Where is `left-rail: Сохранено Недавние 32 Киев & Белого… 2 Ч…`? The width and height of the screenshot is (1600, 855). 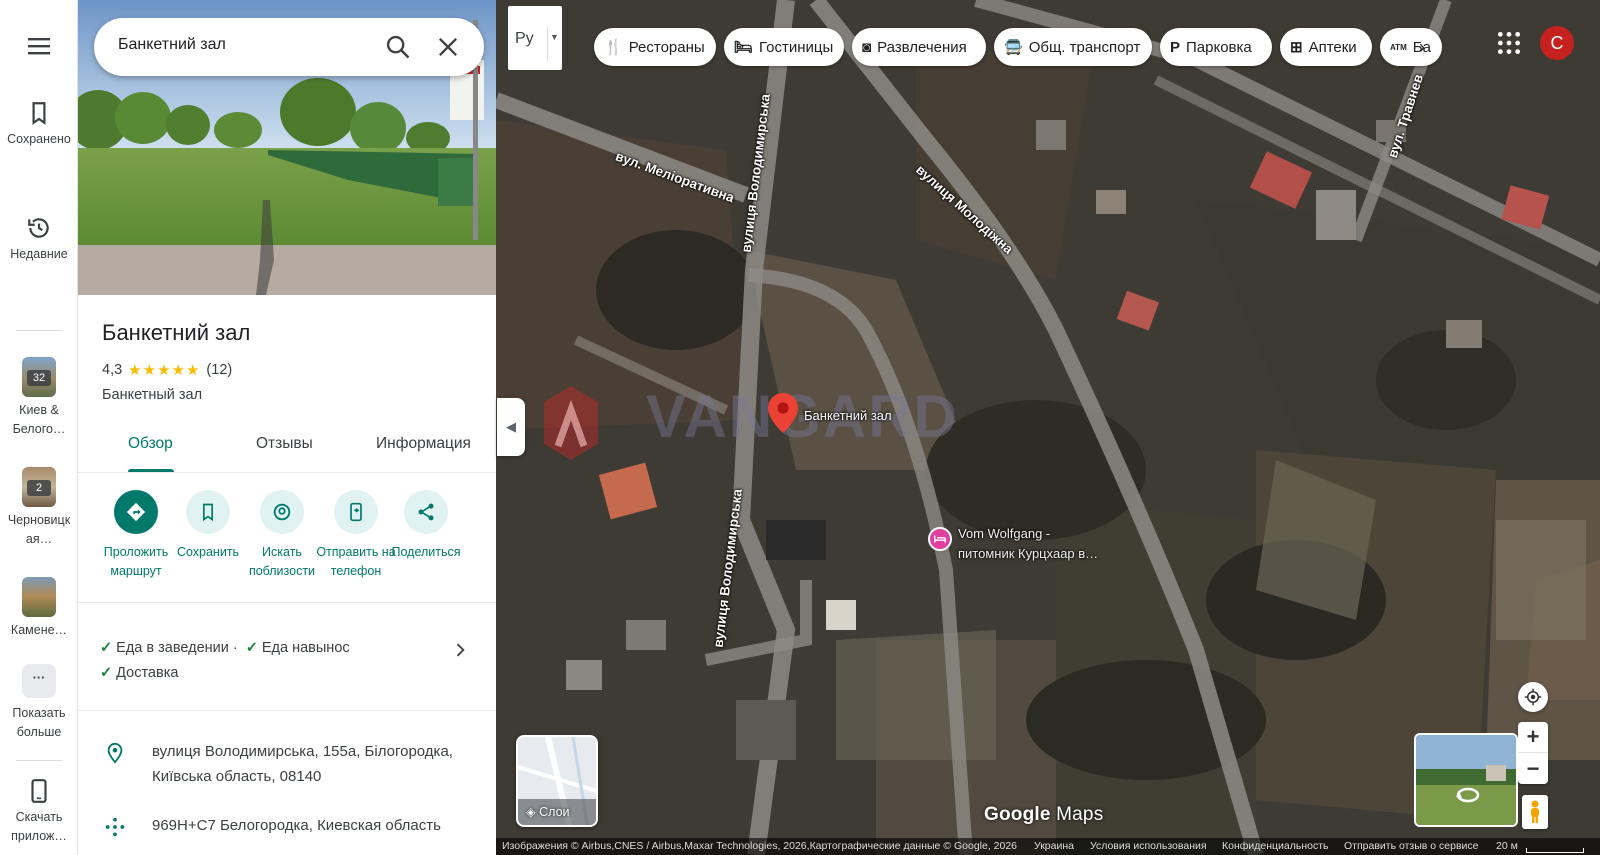
left-rail: Сохранено Недавние 32 Киев & Белого… 2 Ч… is located at coordinates (39, 427).